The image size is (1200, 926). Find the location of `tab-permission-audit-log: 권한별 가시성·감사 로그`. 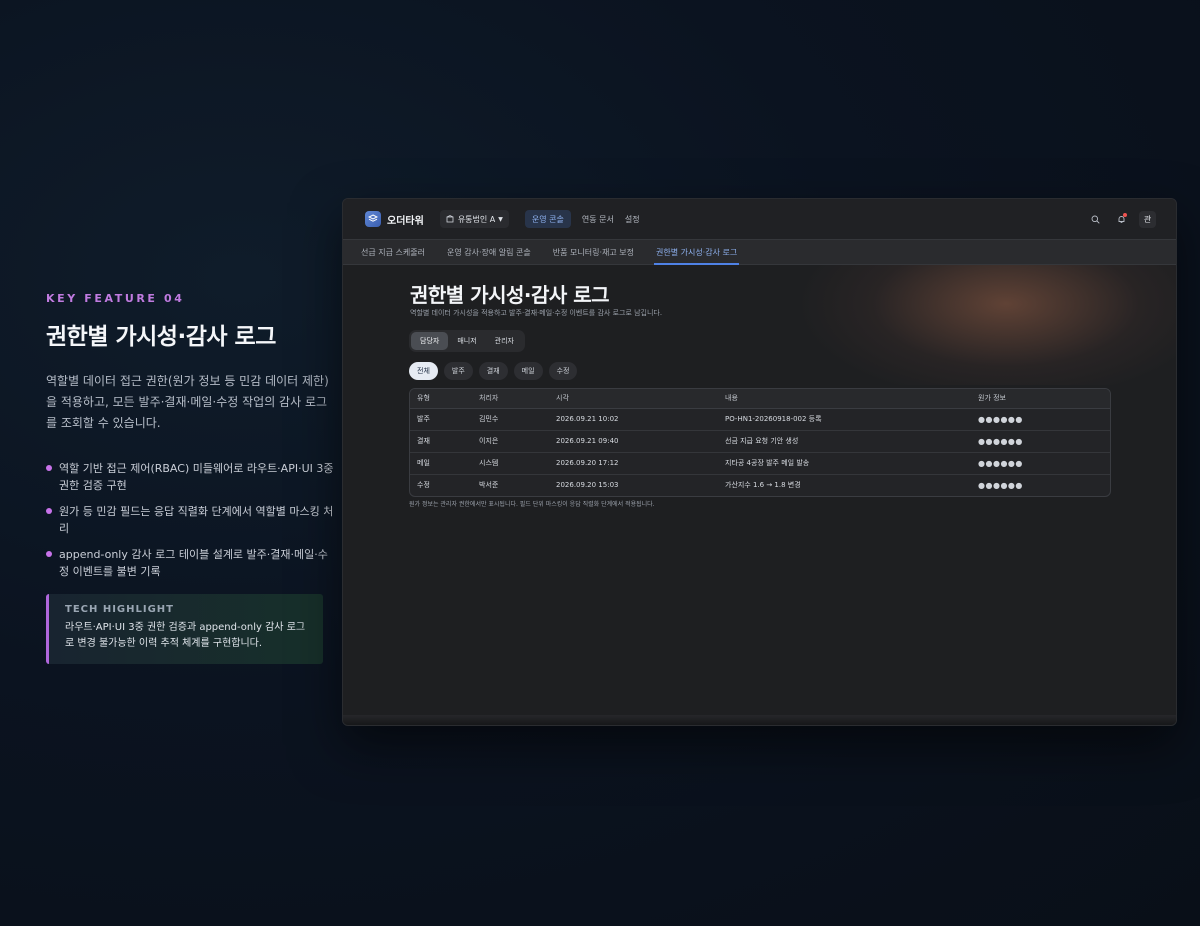

tab-permission-audit-log: 권한별 가시성·감사 로그 is located at coordinates (696, 252).